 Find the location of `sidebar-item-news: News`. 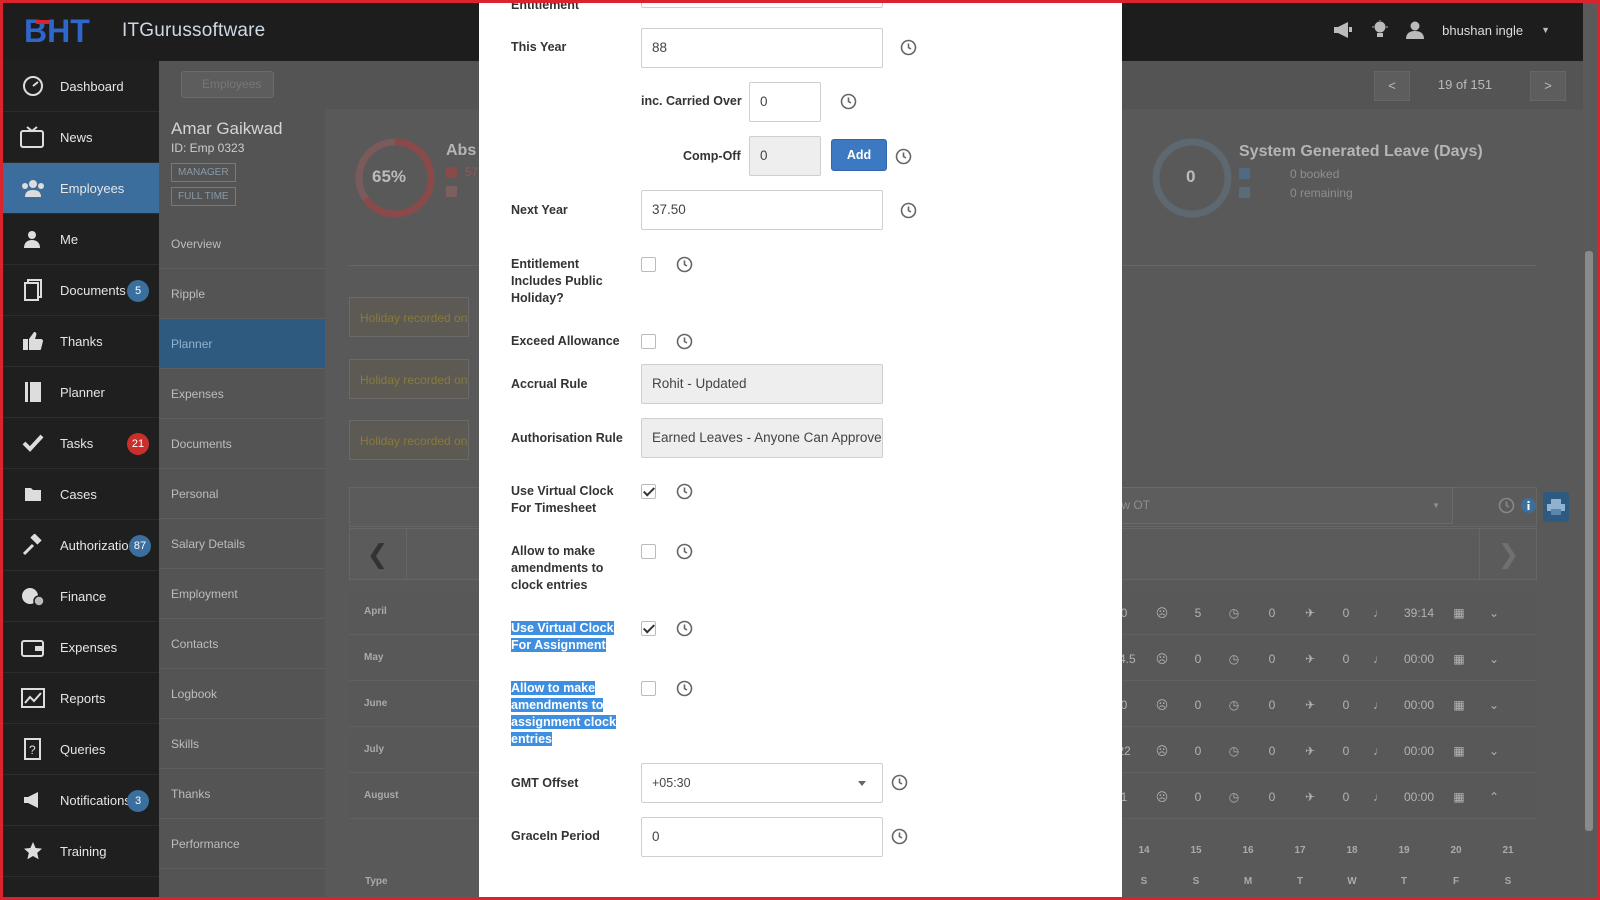

sidebar-item-news: News is located at coordinates (79, 137).